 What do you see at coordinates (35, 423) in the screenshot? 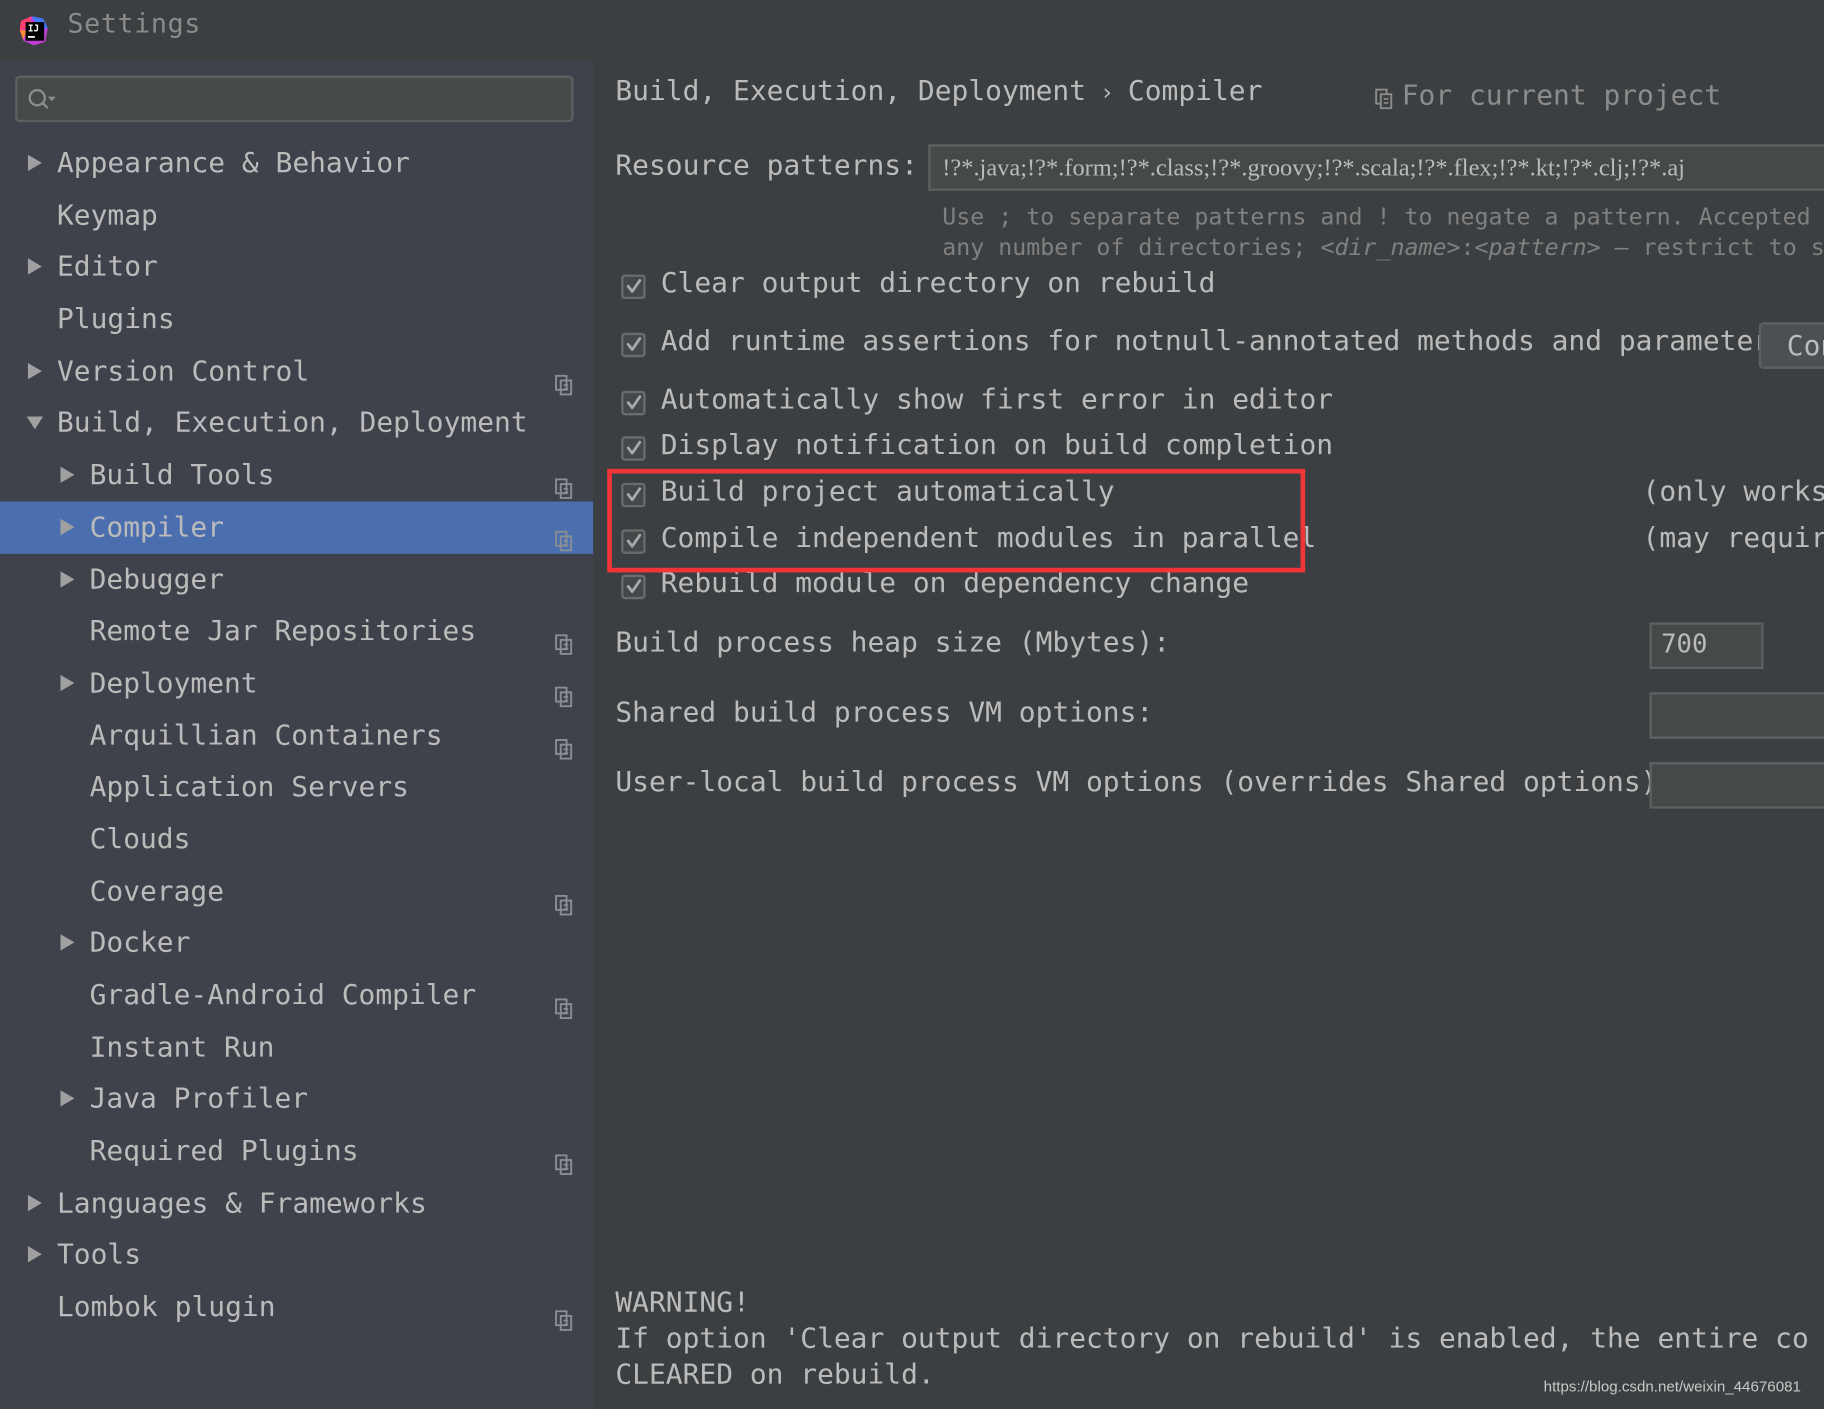
I see `chevron-down-icon` at bounding box center [35, 423].